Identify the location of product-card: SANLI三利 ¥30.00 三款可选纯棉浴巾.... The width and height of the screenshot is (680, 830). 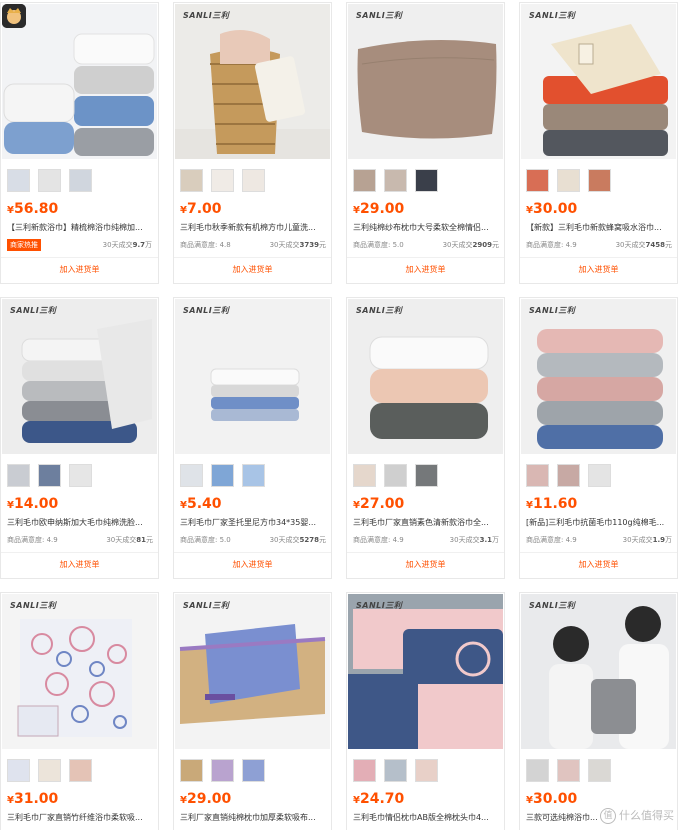
(598, 711).